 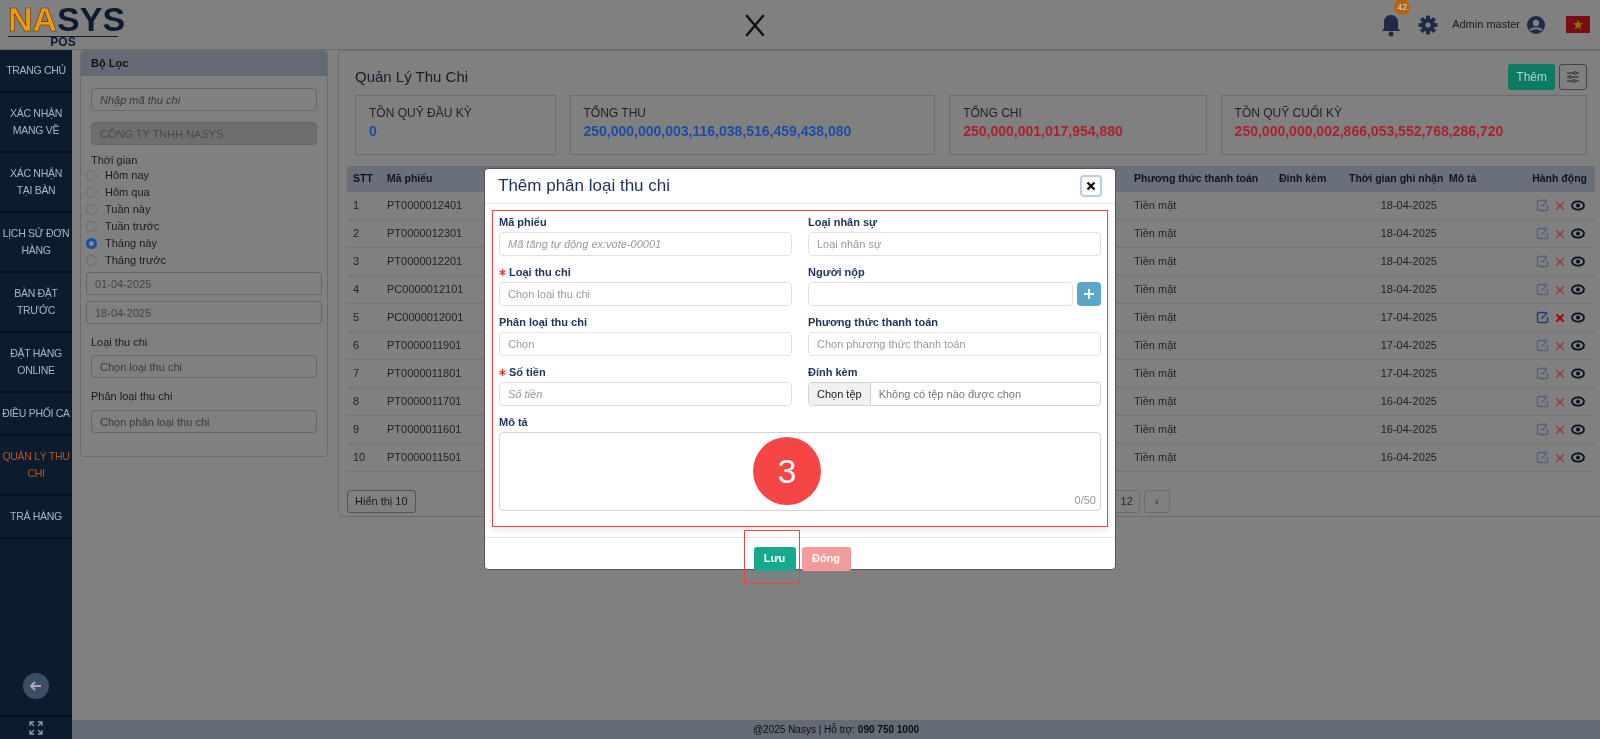 What do you see at coordinates (204, 283) in the screenshot?
I see `date-from-field: 01-04-2025` at bounding box center [204, 283].